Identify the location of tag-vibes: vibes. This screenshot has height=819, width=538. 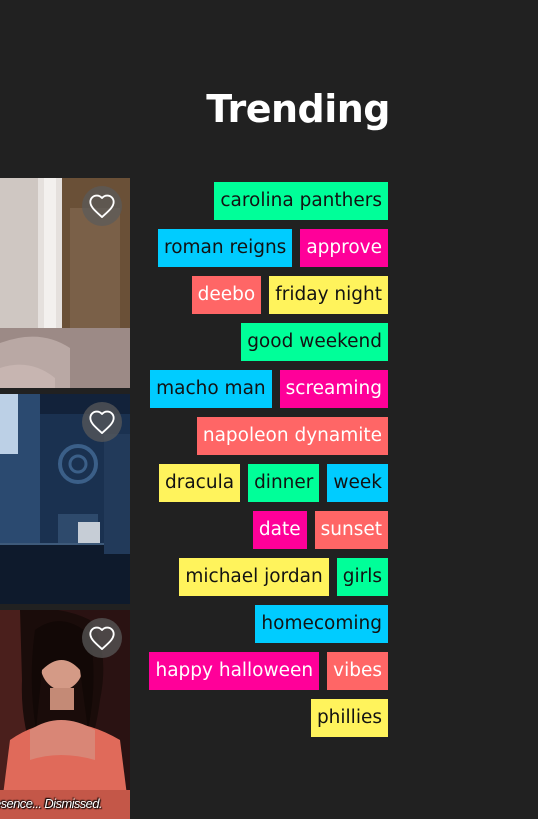
(357, 671).